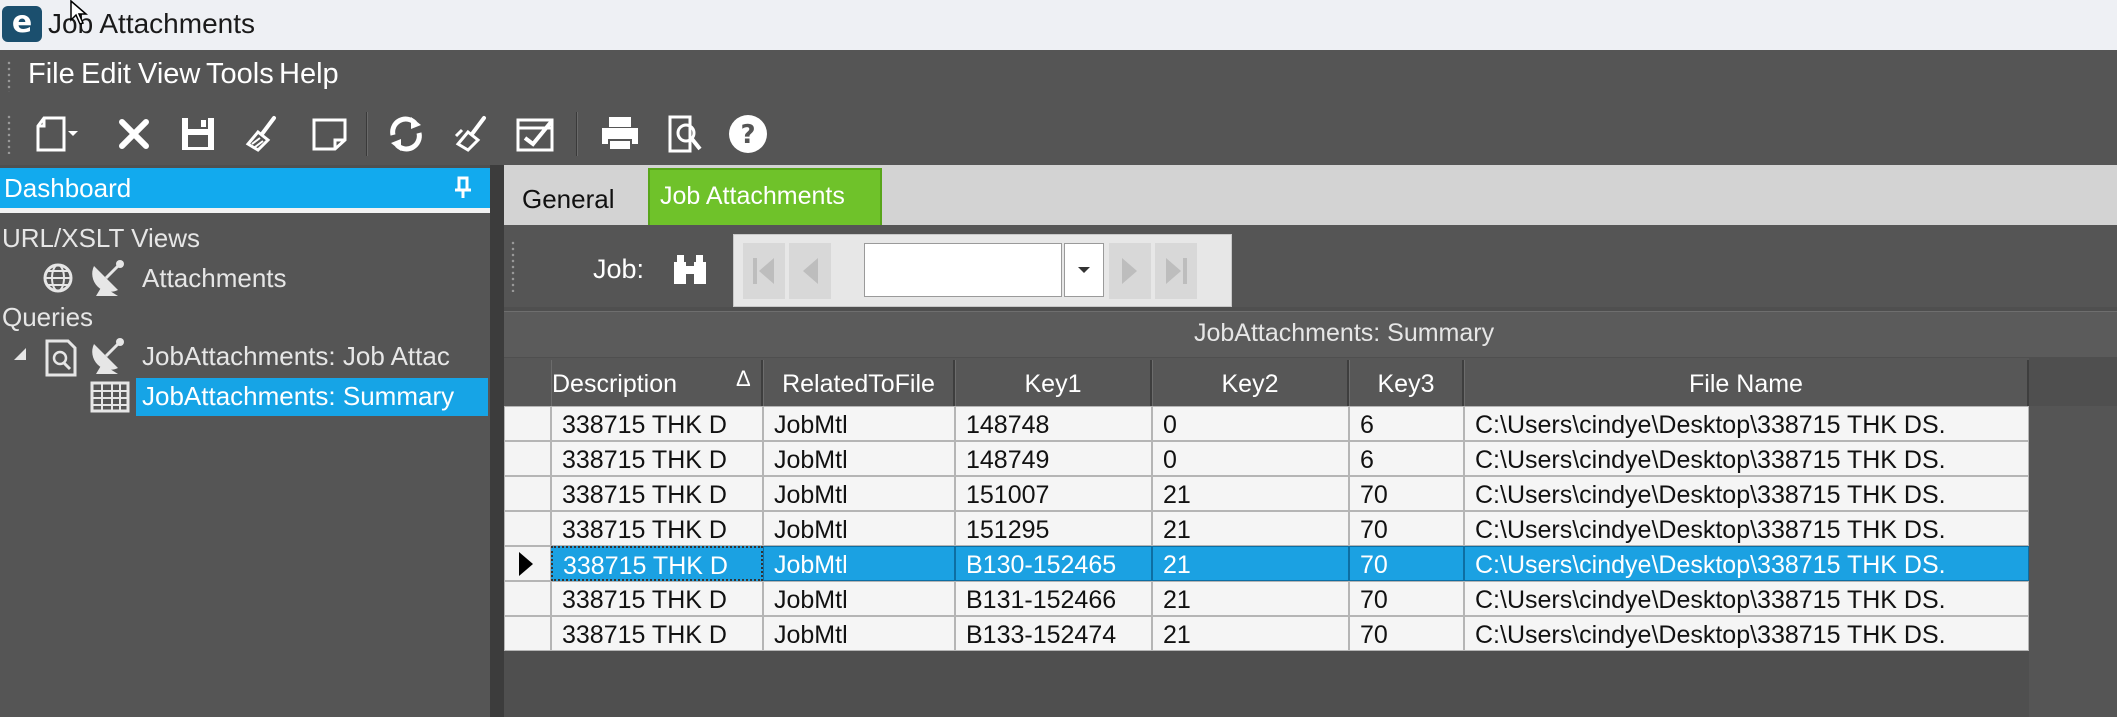 This screenshot has width=2117, height=717. Describe the element at coordinates (1053, 528) in the screenshot. I see `cell-key1: 151295` at that location.